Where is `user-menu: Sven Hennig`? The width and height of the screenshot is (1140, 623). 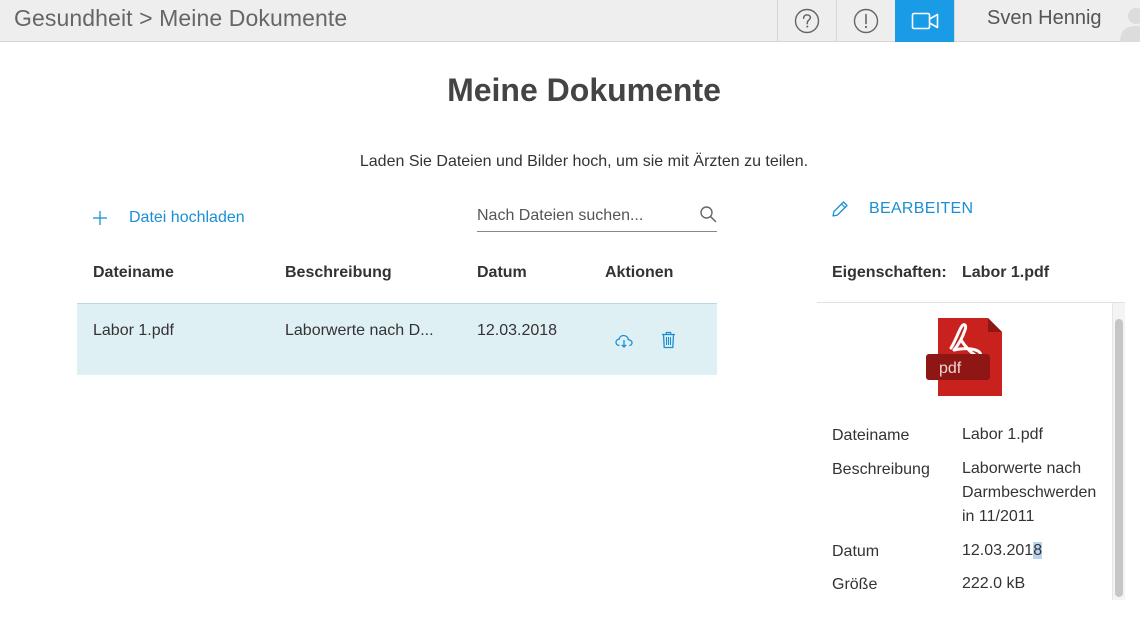
user-menu: Sven Hennig is located at coordinates (1047, 21).